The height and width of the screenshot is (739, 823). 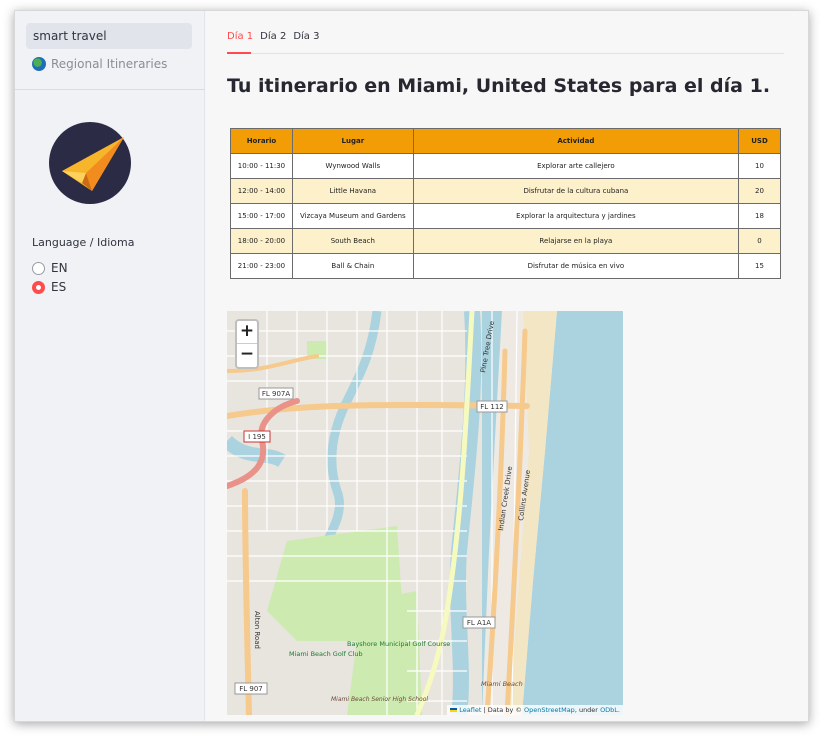 I want to click on zoom-out-button: −, so click(x=247, y=355).